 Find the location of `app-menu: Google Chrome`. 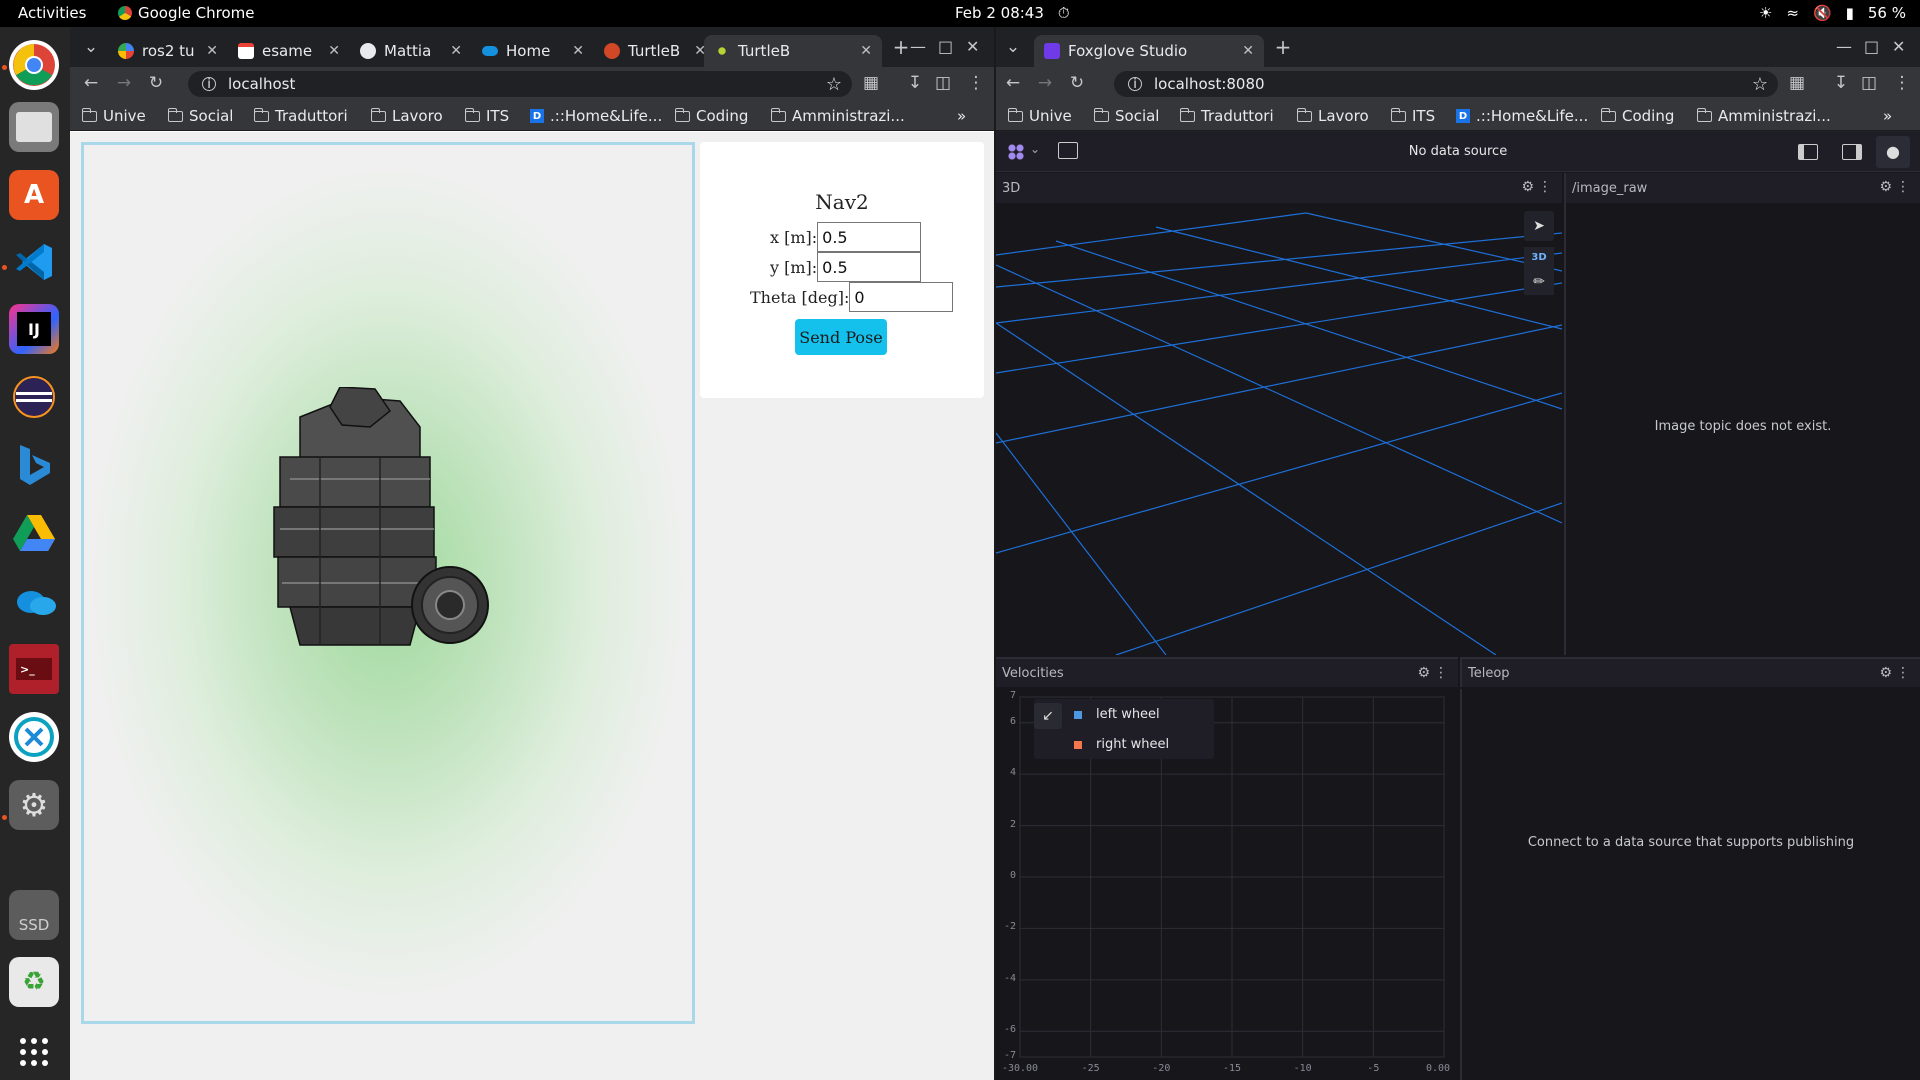

app-menu: Google Chrome is located at coordinates (186, 13).